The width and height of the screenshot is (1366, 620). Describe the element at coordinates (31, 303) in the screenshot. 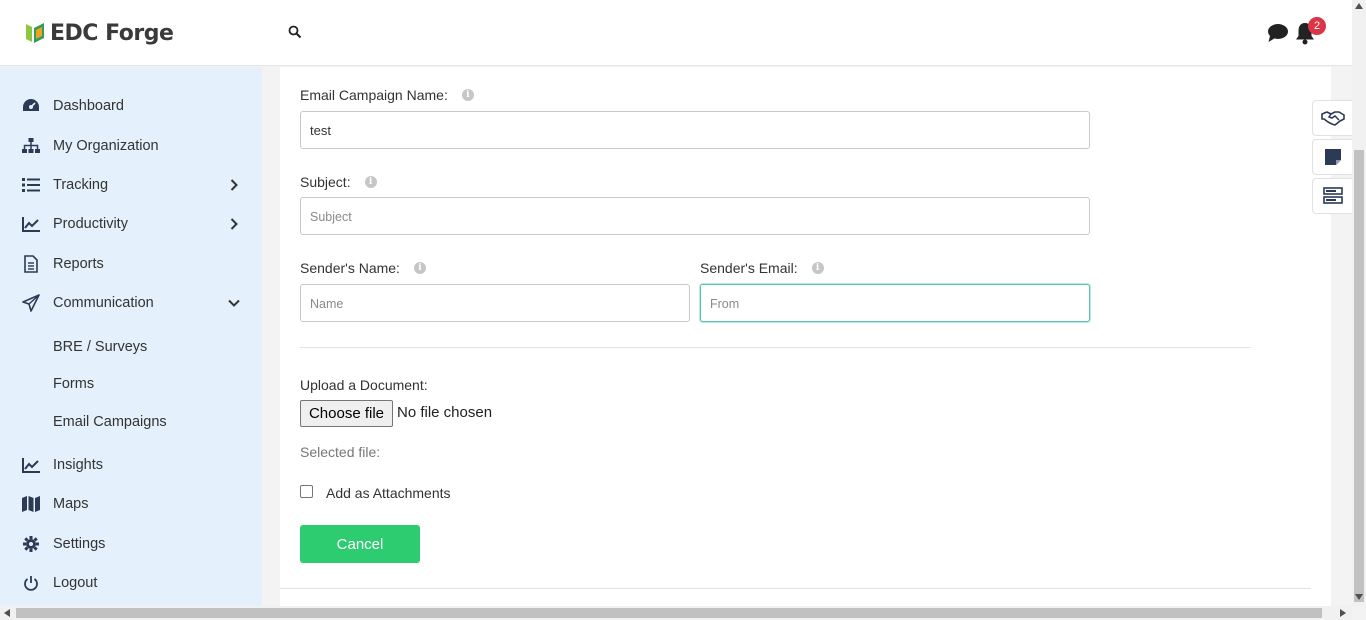

I see `paper-plane-icon` at that location.